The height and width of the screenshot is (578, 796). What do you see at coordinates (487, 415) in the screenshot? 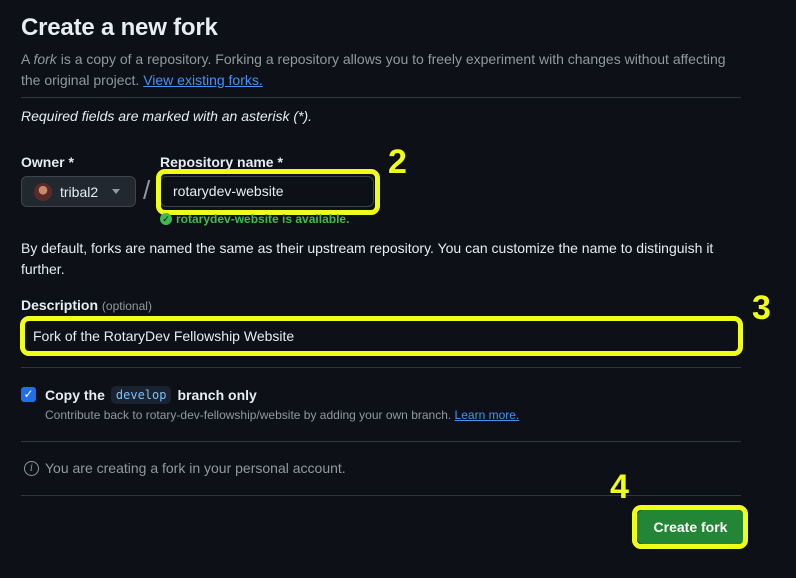
I see `learn-more-link: Learn more.` at bounding box center [487, 415].